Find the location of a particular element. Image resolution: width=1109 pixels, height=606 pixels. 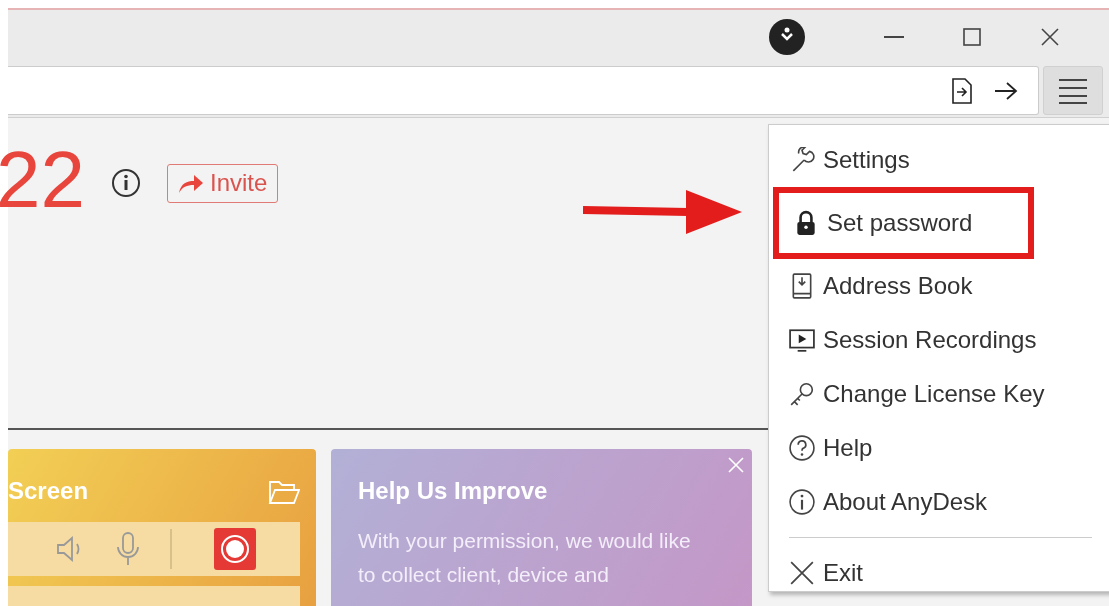

card-text: With your permission, we would like to collect client, device and is located at coordinates (525, 558).